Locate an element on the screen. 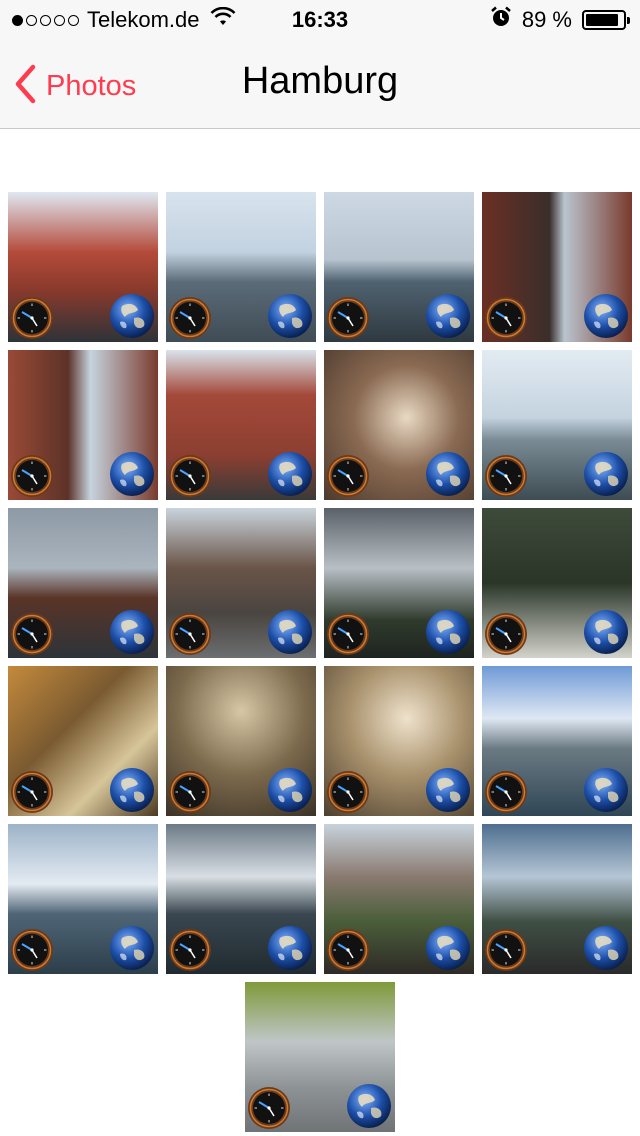  status-bar: Telekom.de 16:33 89 % is located at coordinates (320, 20).